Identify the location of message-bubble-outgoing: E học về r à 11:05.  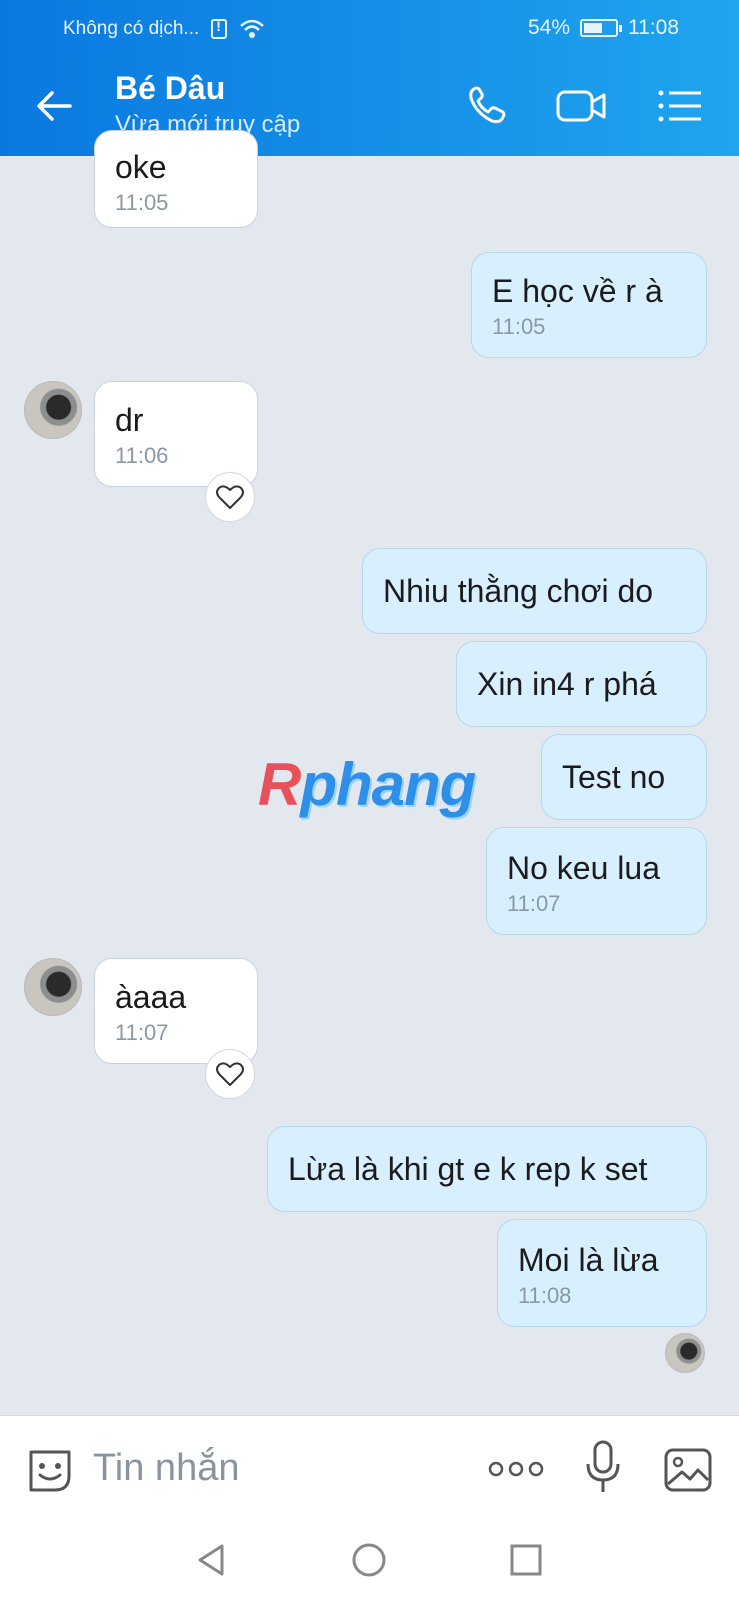
(589, 305).